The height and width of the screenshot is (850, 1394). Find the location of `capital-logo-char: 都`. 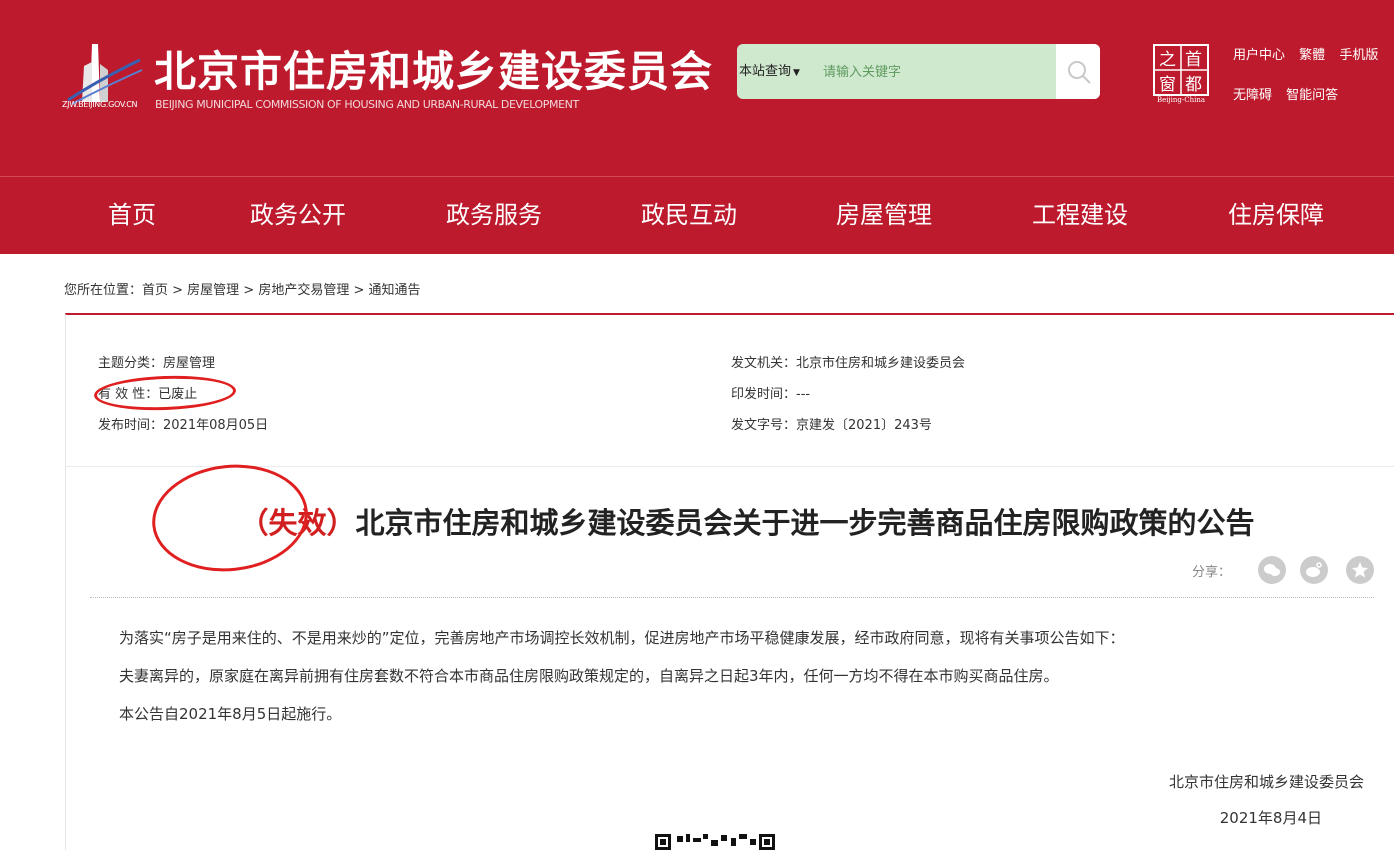

capital-logo-char: 都 is located at coordinates (1193, 85).